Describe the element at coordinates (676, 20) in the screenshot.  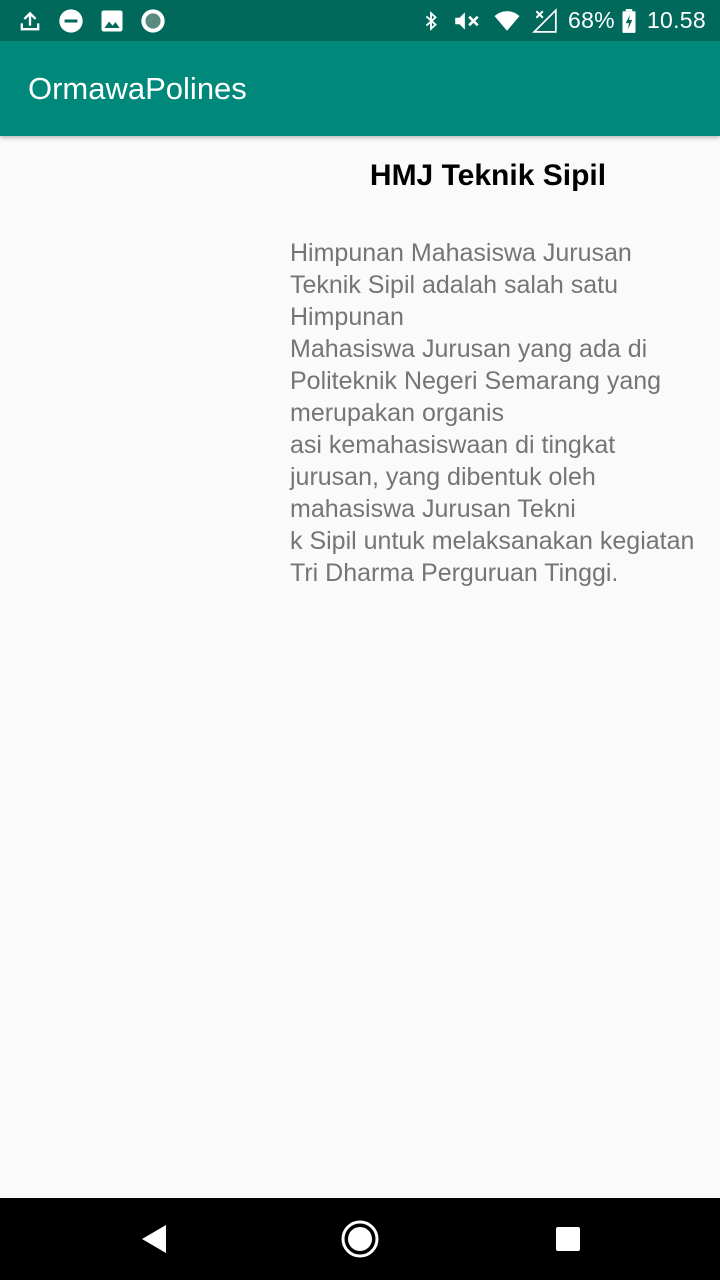
I see `clock: 10.58` at that location.